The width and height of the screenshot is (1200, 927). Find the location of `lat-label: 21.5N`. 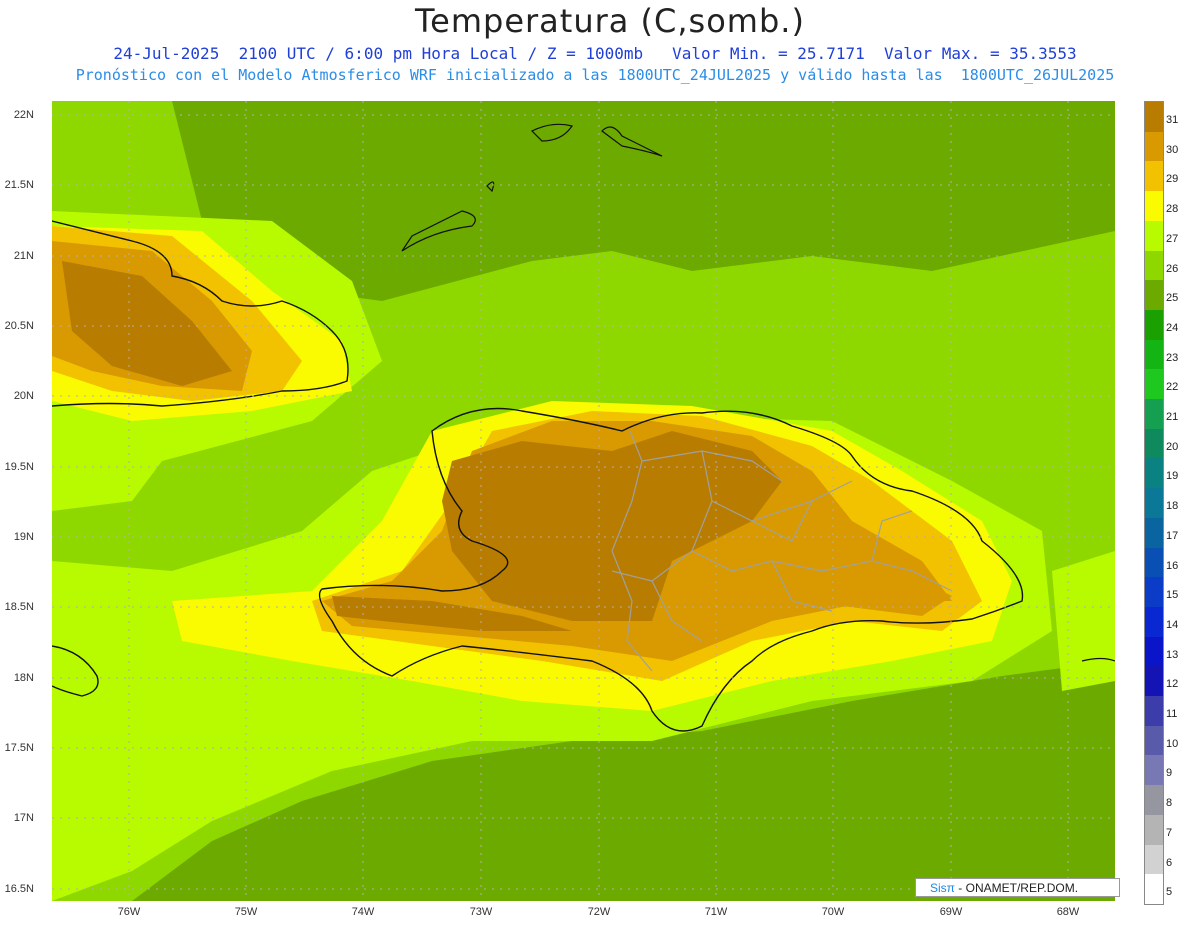

lat-label: 21.5N is located at coordinates (19, 185).